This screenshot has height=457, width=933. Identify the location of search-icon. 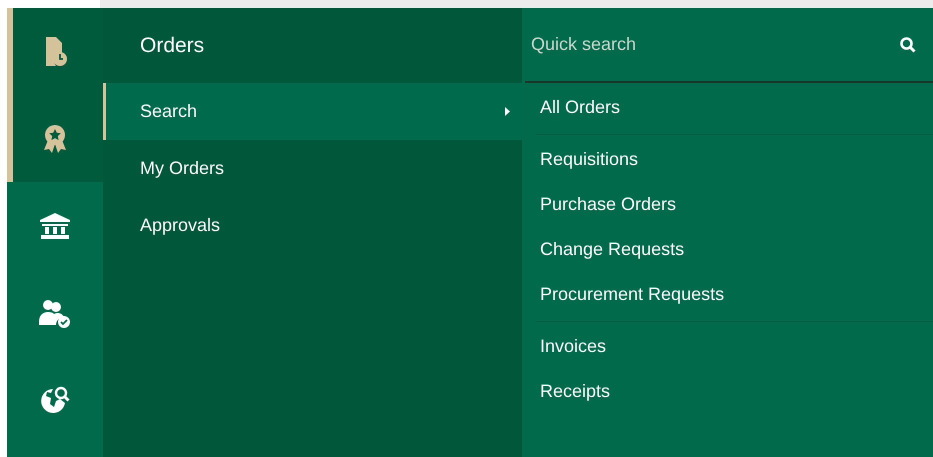
(908, 44).